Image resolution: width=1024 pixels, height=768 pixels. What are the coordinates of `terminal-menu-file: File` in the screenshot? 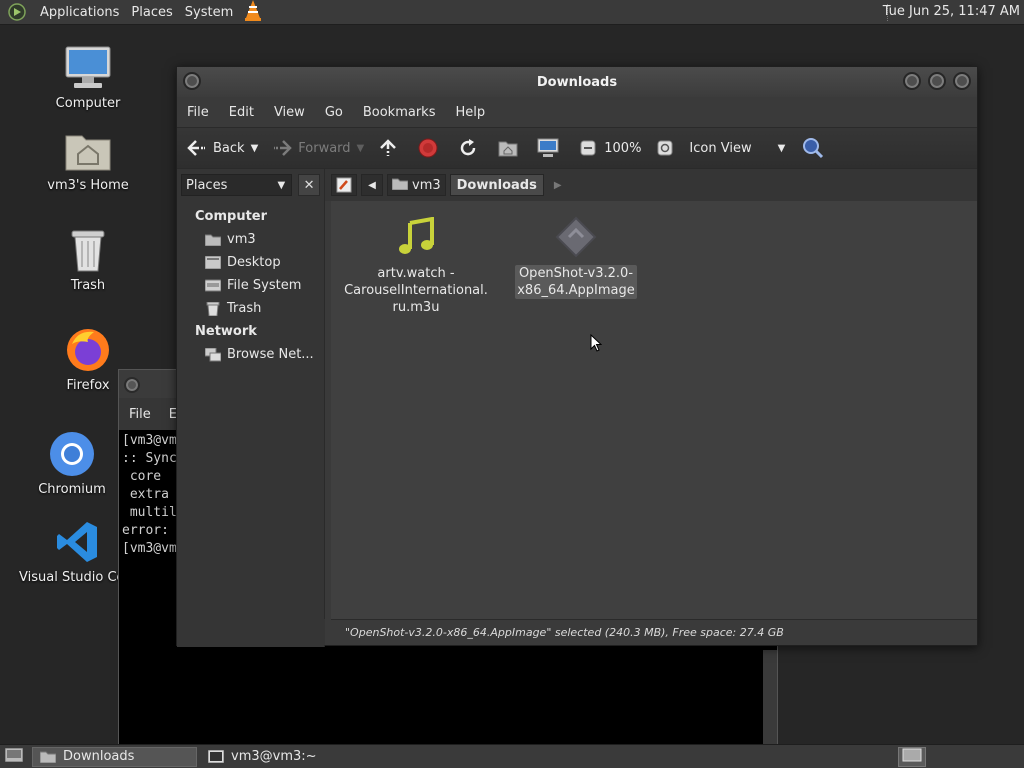 It's located at (140, 414).